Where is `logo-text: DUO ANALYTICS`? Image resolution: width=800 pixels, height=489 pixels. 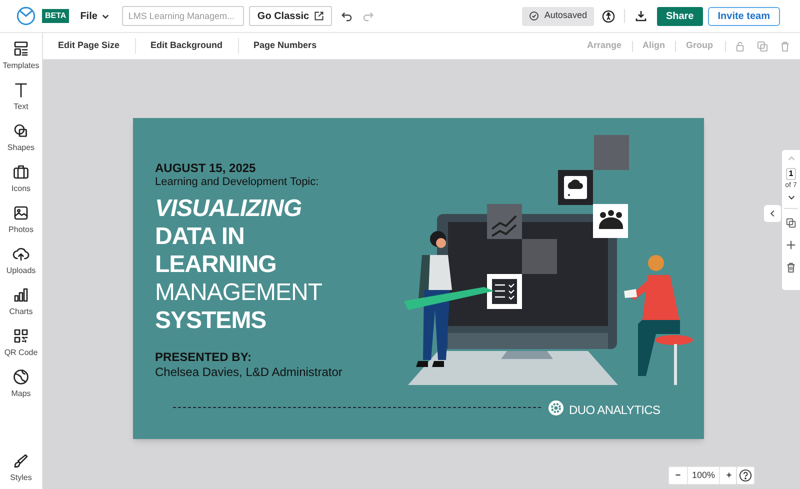
logo-text: DUO ANALYTICS is located at coordinates (614, 410).